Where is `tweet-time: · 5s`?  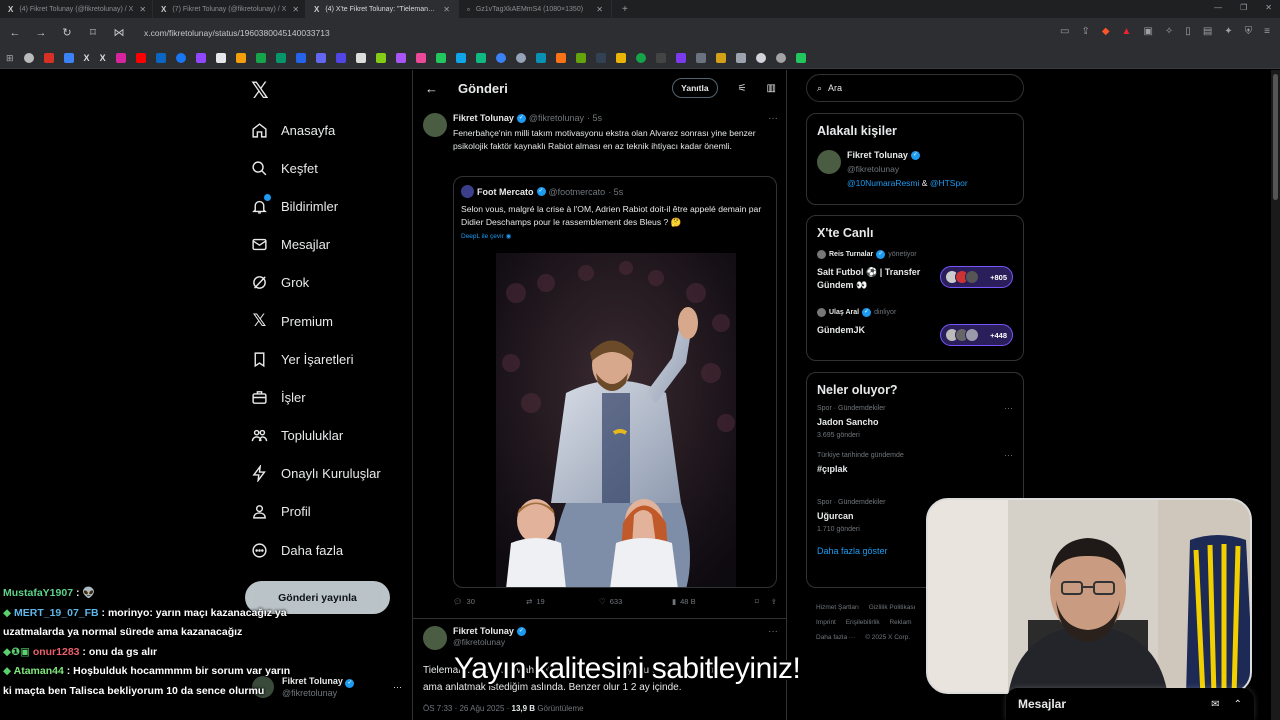 tweet-time: · 5s is located at coordinates (594, 118).